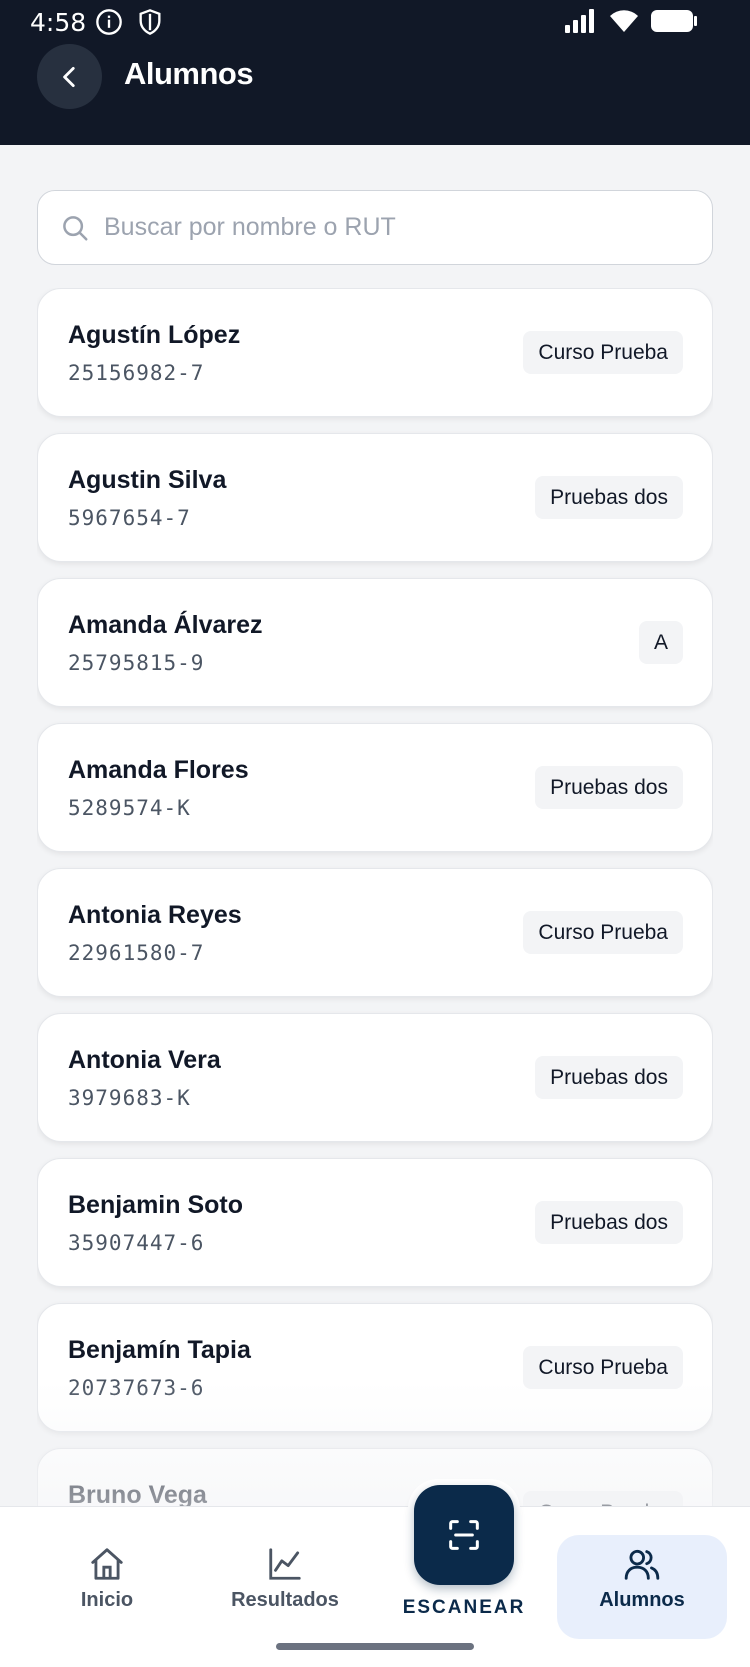 Image resolution: width=750 pixels, height=1667 pixels. I want to click on search-icon, so click(75, 228).